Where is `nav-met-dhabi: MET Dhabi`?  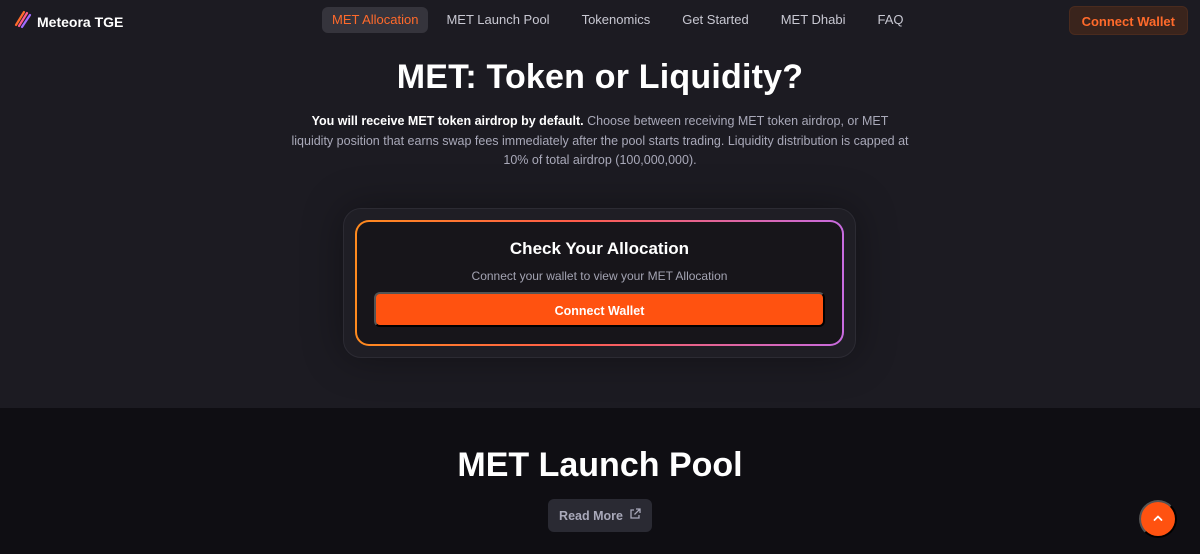 nav-met-dhabi: MET Dhabi is located at coordinates (813, 20).